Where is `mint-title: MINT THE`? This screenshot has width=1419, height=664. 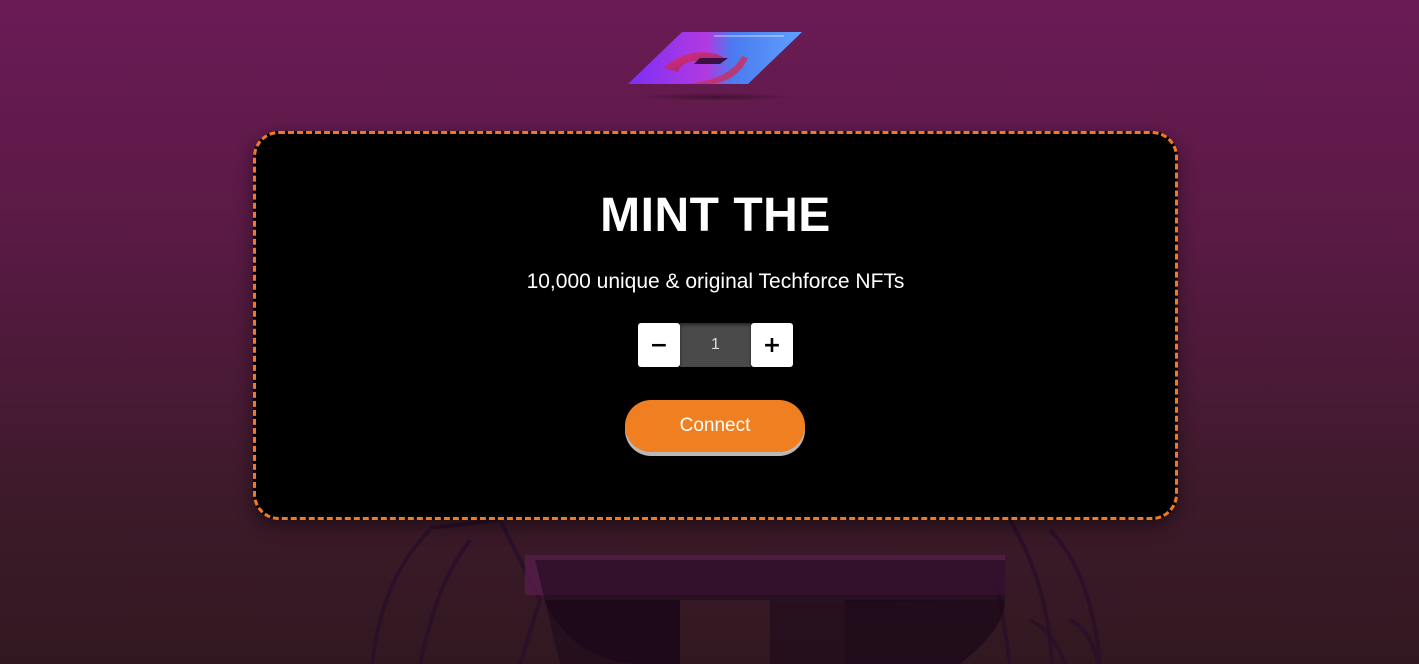 mint-title: MINT THE is located at coordinates (715, 215).